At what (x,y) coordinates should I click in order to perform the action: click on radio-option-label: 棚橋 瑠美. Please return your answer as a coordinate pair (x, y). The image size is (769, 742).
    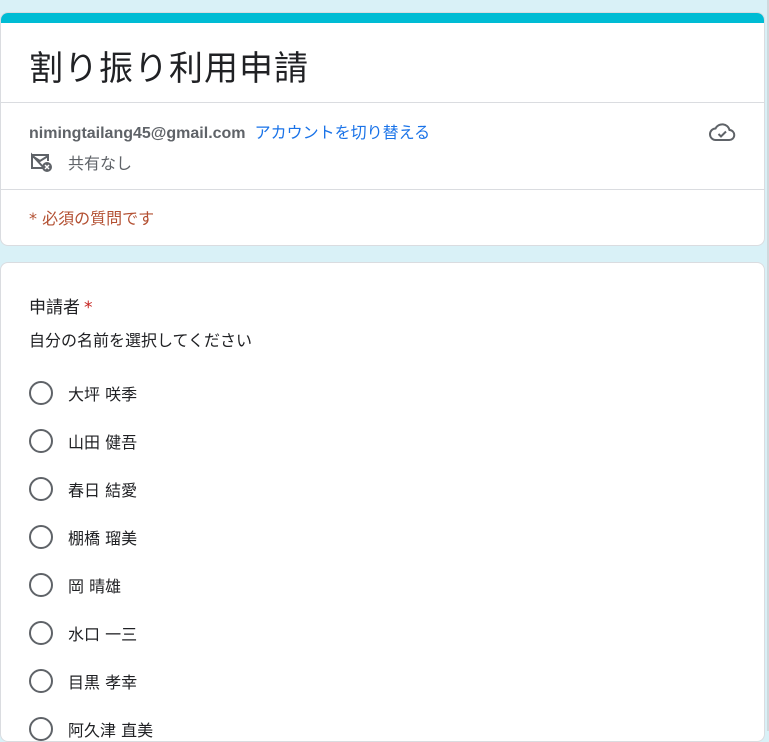
    Looking at the image, I should click on (103, 538).